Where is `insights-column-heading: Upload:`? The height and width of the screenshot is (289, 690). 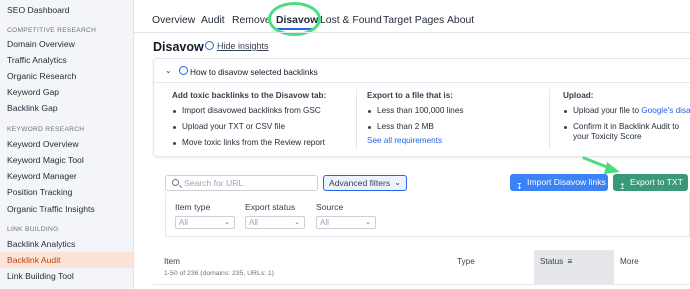
insights-column-heading: Upload: is located at coordinates (578, 95).